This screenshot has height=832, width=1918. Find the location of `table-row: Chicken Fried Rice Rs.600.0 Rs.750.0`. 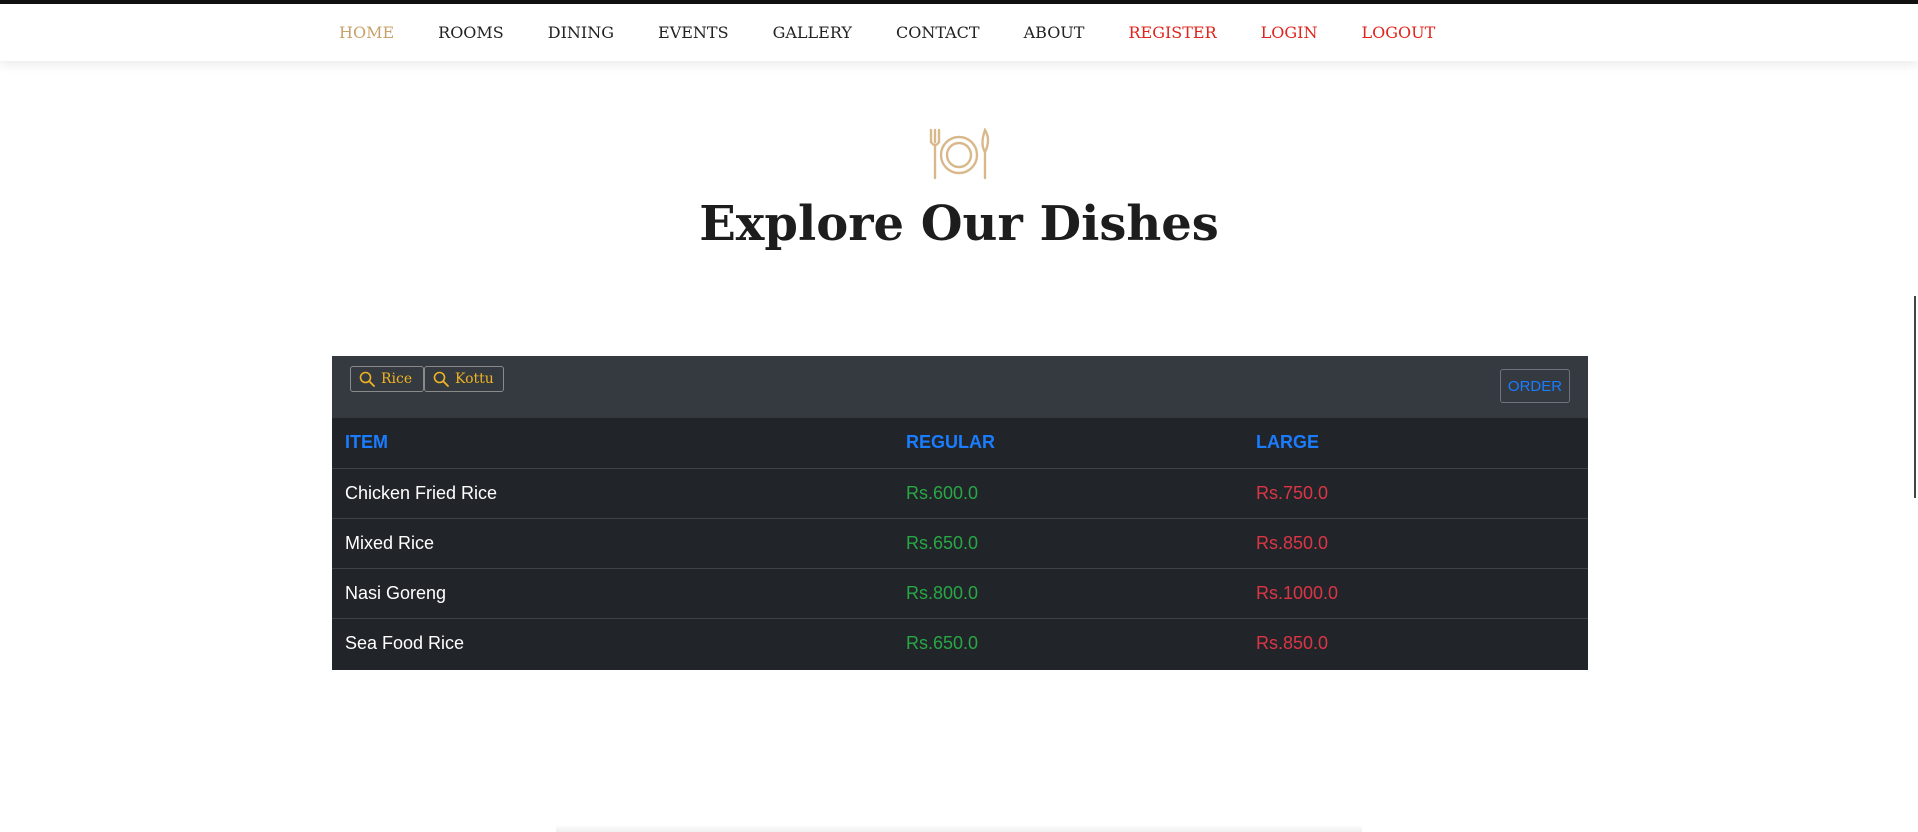

table-row: Chicken Fried Rice Rs.600.0 Rs.750.0 is located at coordinates (960, 493).